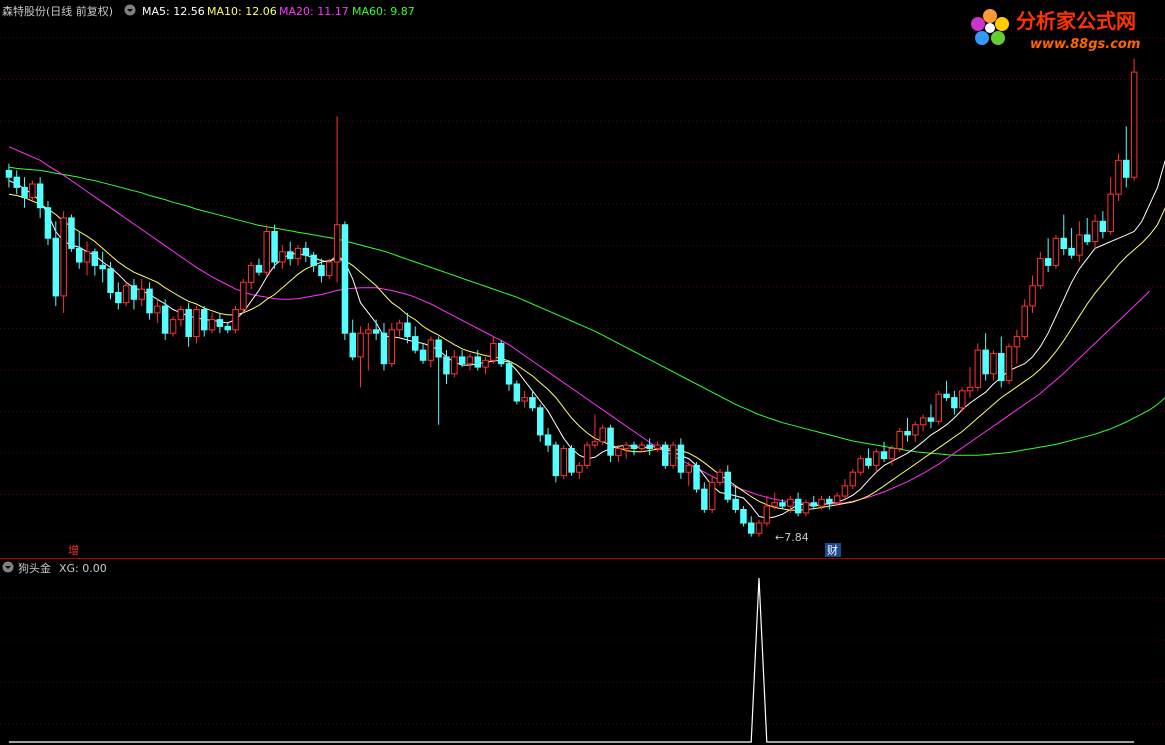 The height and width of the screenshot is (745, 1165). What do you see at coordinates (130, 10) in the screenshot?
I see `dropdown-icon` at bounding box center [130, 10].